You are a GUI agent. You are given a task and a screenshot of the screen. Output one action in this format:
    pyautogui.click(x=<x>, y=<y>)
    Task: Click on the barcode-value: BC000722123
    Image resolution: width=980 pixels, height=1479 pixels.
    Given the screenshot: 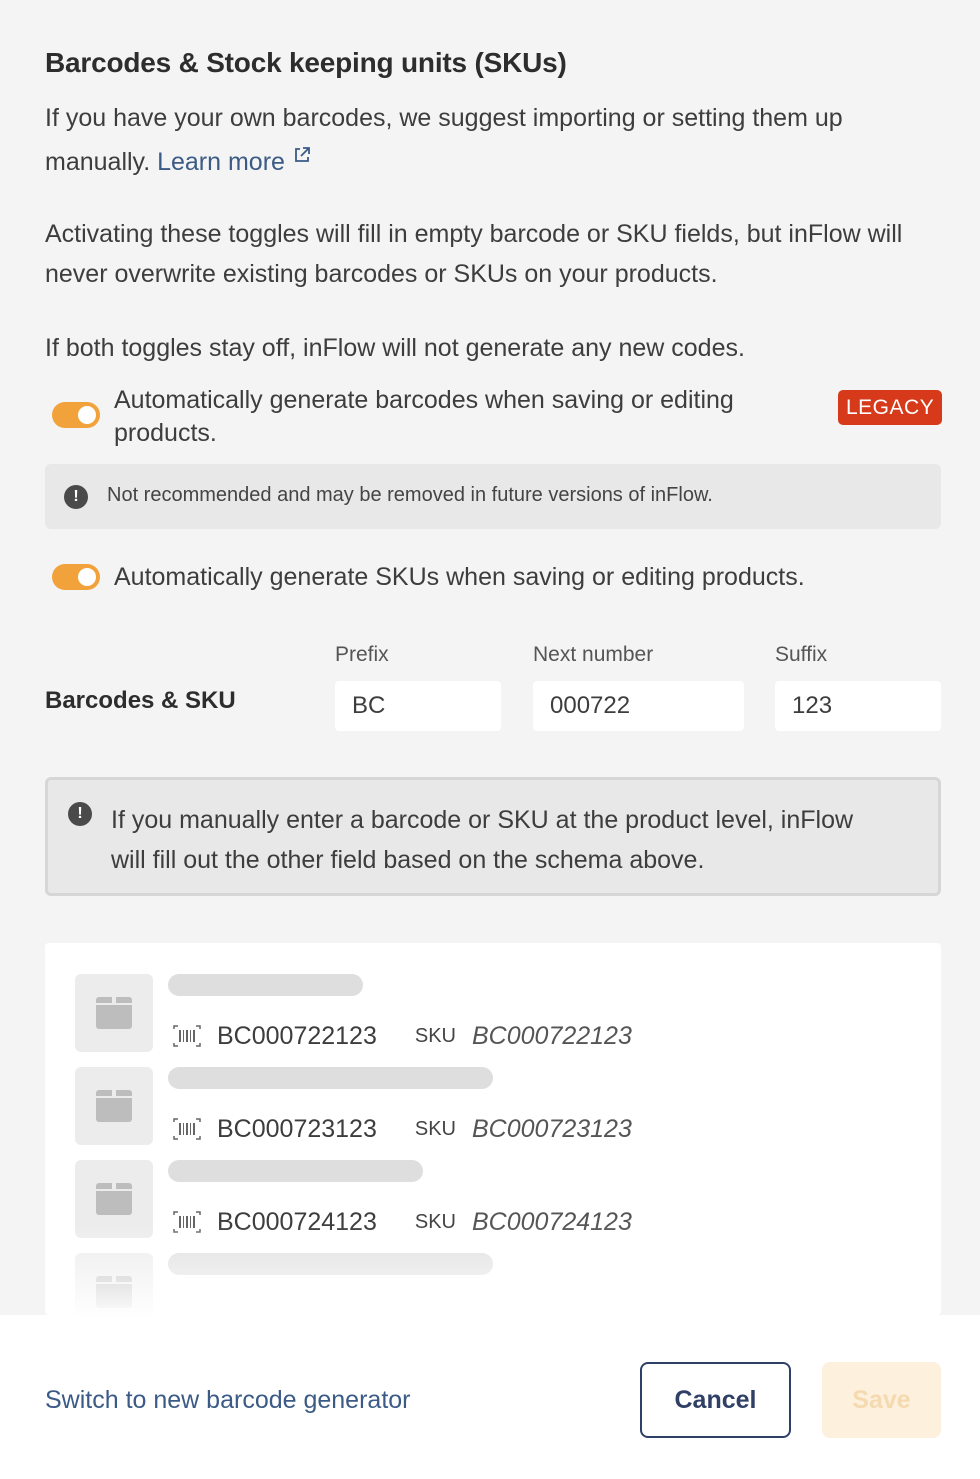 What is the action you would take?
    pyautogui.click(x=297, y=1035)
    